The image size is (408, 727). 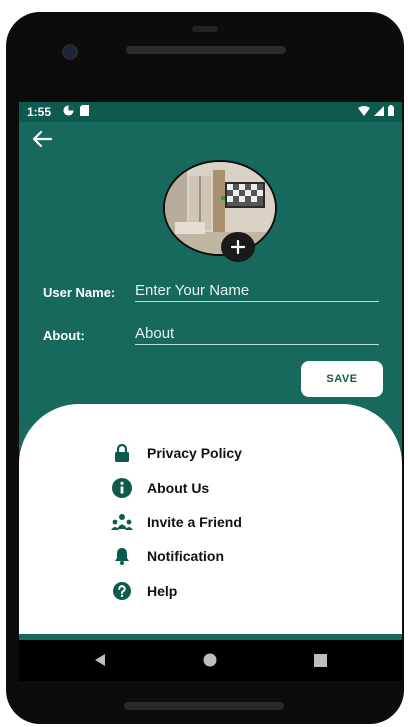 I want to click on nav-back-button, so click(x=100, y=660).